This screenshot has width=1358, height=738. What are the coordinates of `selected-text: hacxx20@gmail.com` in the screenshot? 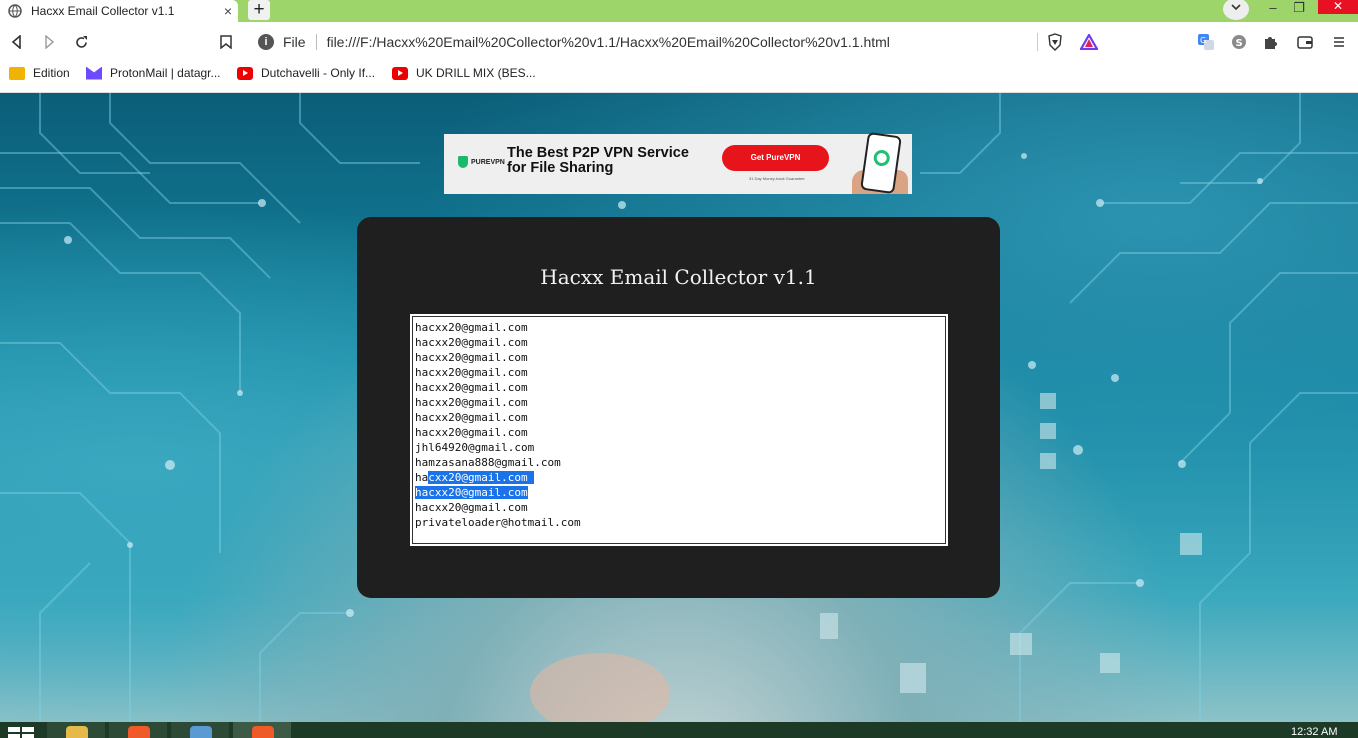 It's located at (471, 492).